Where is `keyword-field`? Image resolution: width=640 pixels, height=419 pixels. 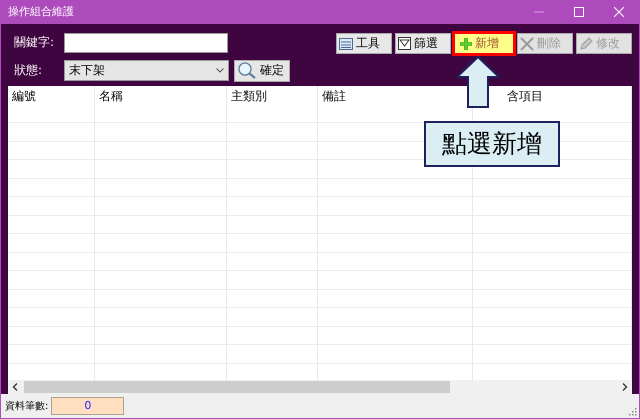 keyword-field is located at coordinates (146, 42).